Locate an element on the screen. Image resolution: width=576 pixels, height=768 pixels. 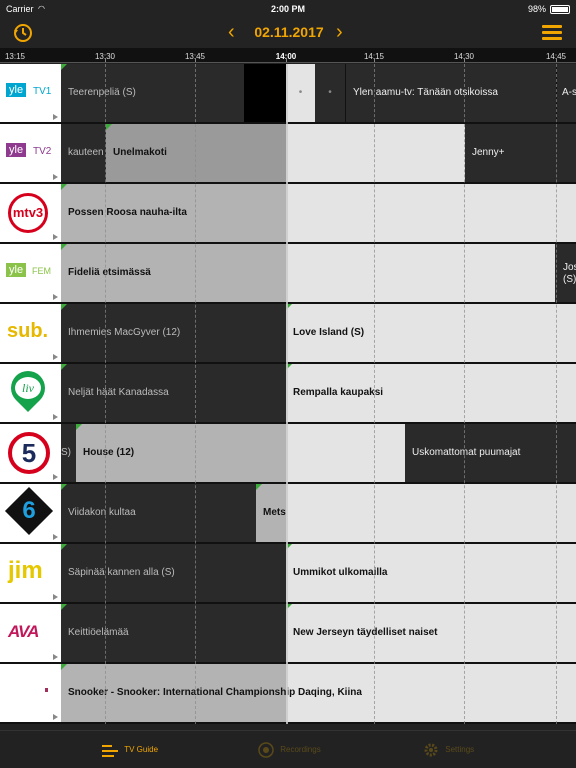
mtv3-logo: mtv3 is located at coordinates (28, 213).